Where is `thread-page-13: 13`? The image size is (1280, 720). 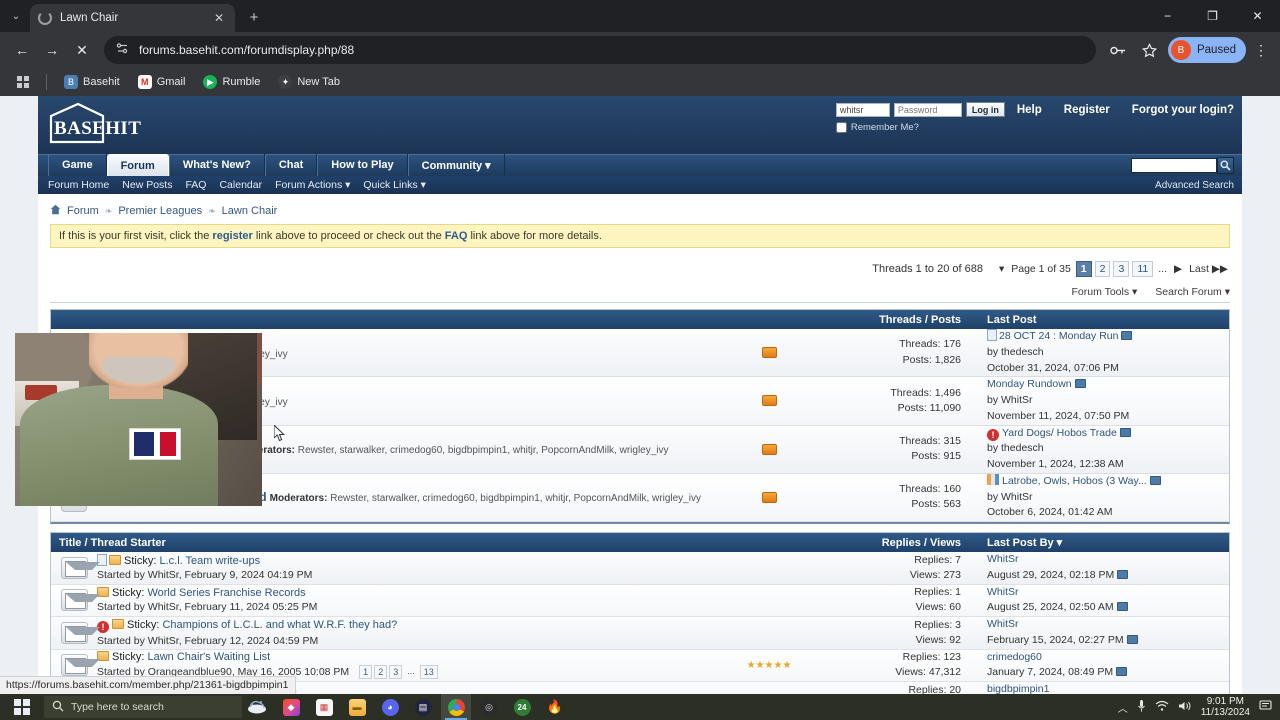 thread-page-13: 13 is located at coordinates (428, 672).